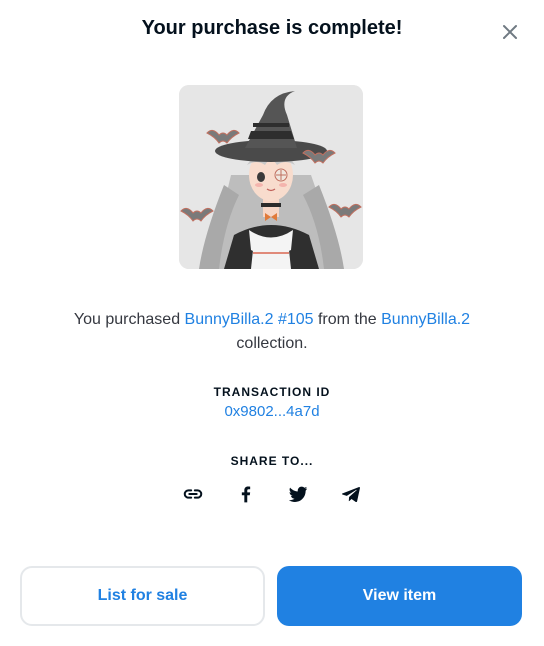  Describe the element at coordinates (272, 343) in the screenshot. I see `message-suffix: collection.` at that location.